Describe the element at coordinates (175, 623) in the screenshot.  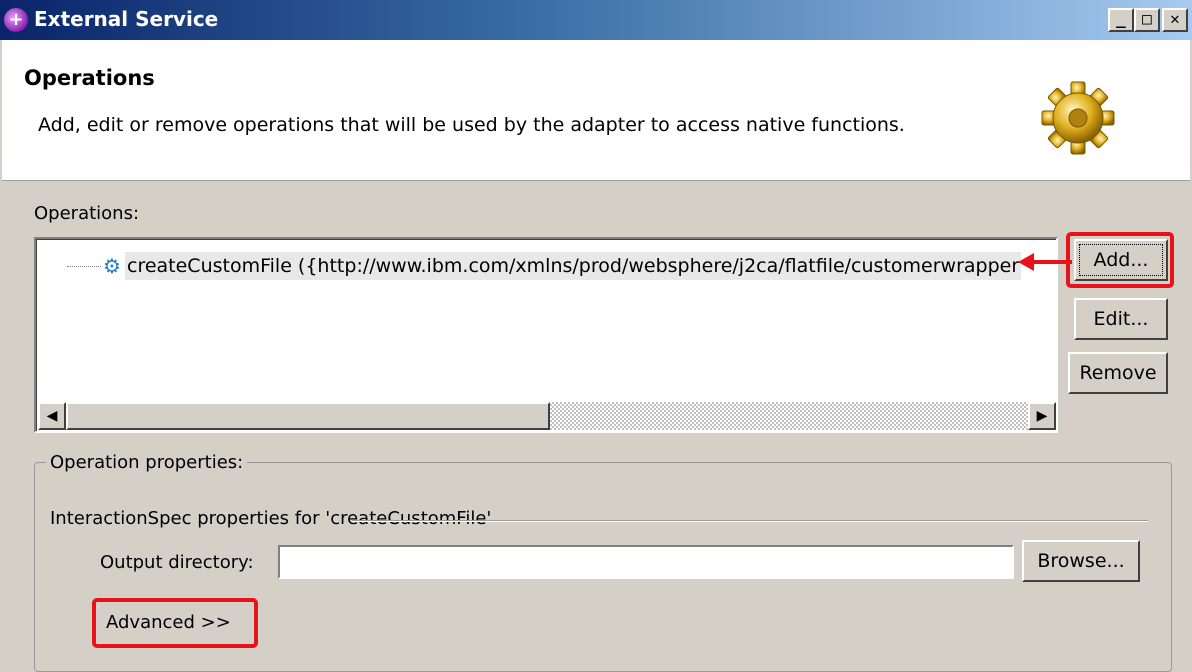
I see `advanced-highlight-box` at that location.